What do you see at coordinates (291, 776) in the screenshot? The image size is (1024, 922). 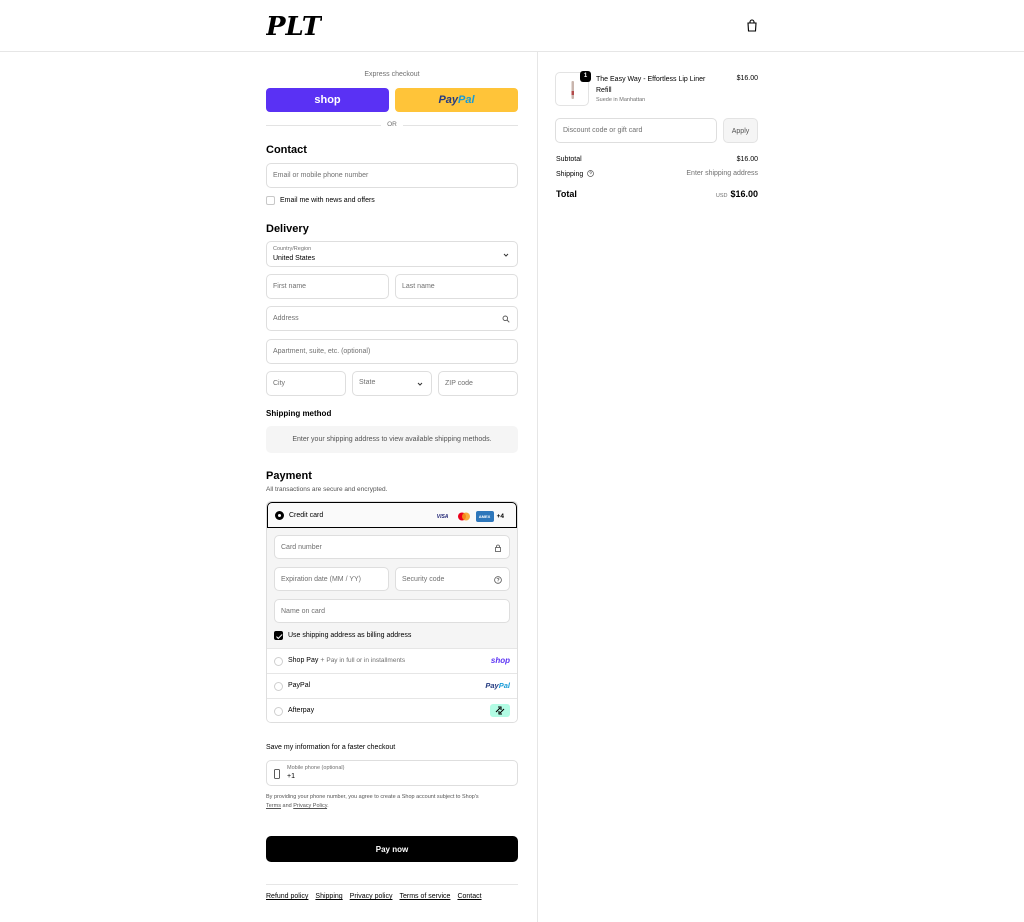 I see `mobile-phone-value: +1` at bounding box center [291, 776].